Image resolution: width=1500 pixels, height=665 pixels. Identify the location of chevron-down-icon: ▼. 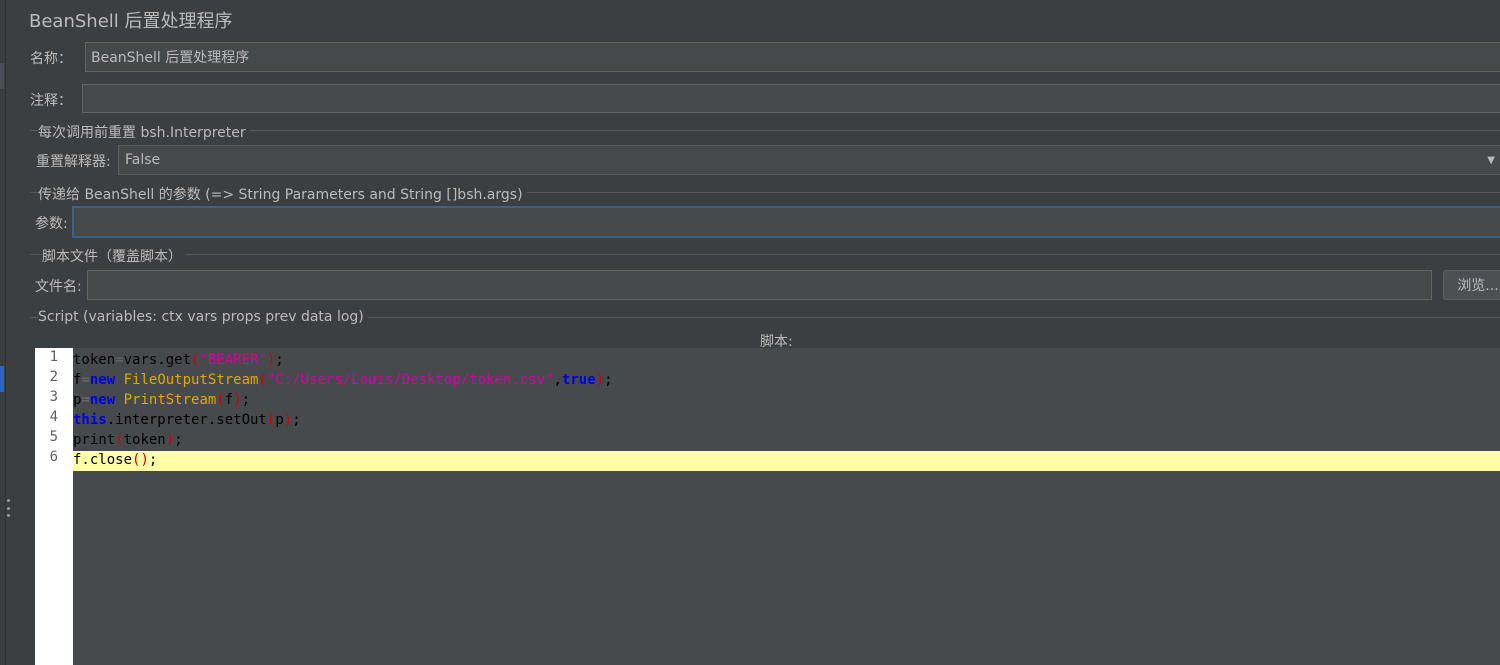
(1491, 160).